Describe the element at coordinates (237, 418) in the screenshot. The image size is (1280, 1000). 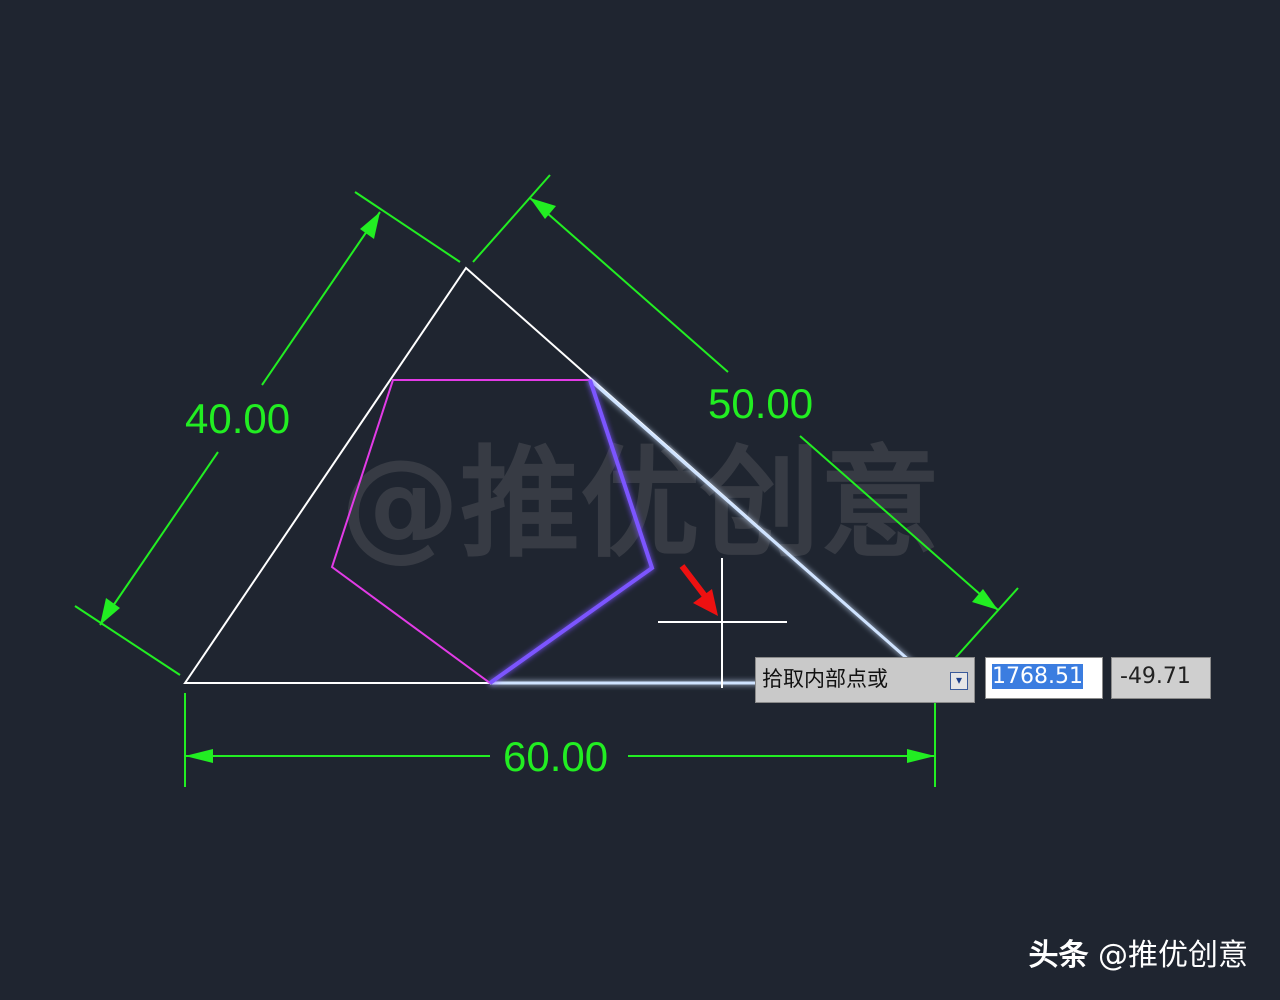
I see `dimension-label-left: 40.00` at that location.